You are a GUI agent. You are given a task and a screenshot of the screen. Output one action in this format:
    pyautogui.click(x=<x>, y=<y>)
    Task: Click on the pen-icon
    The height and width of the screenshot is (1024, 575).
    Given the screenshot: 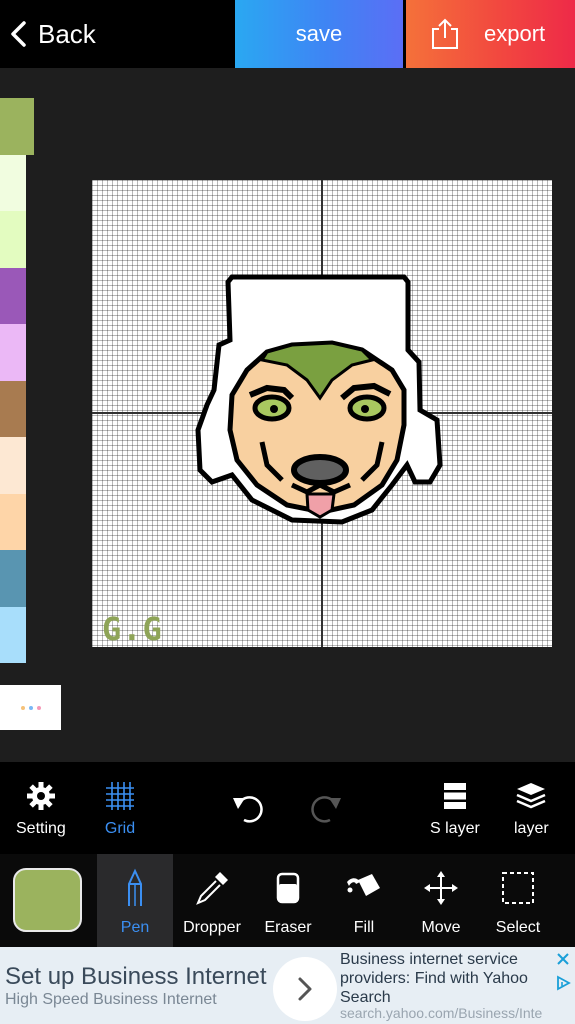 What is the action you would take?
    pyautogui.click(x=135, y=887)
    